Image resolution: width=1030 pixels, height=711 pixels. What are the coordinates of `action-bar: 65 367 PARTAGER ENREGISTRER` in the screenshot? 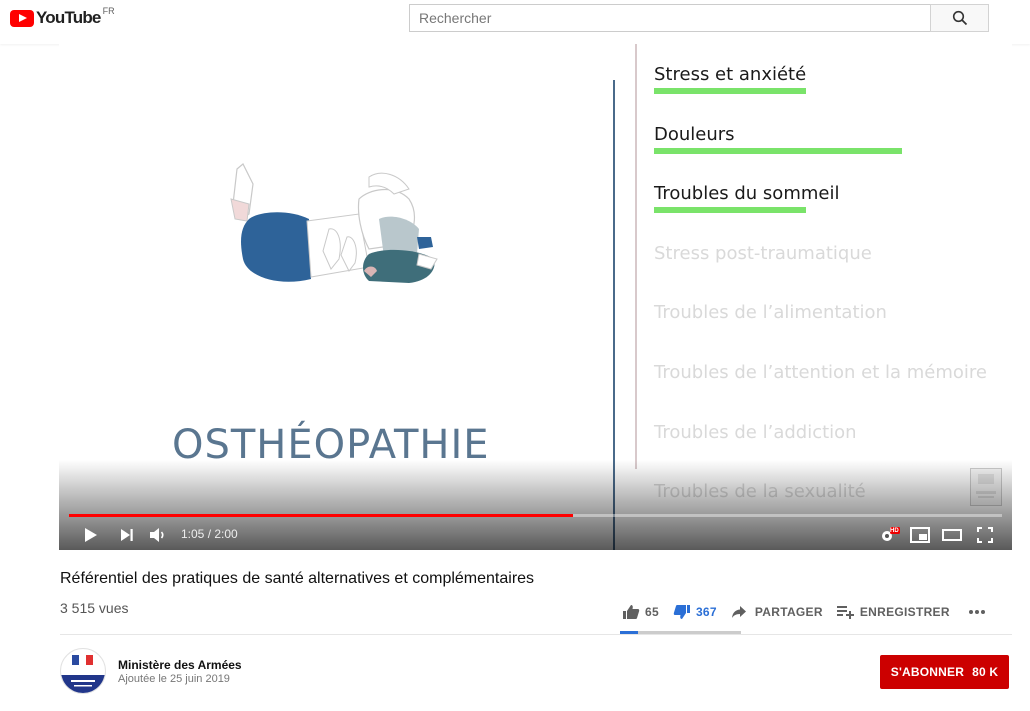 It's located at (811, 612).